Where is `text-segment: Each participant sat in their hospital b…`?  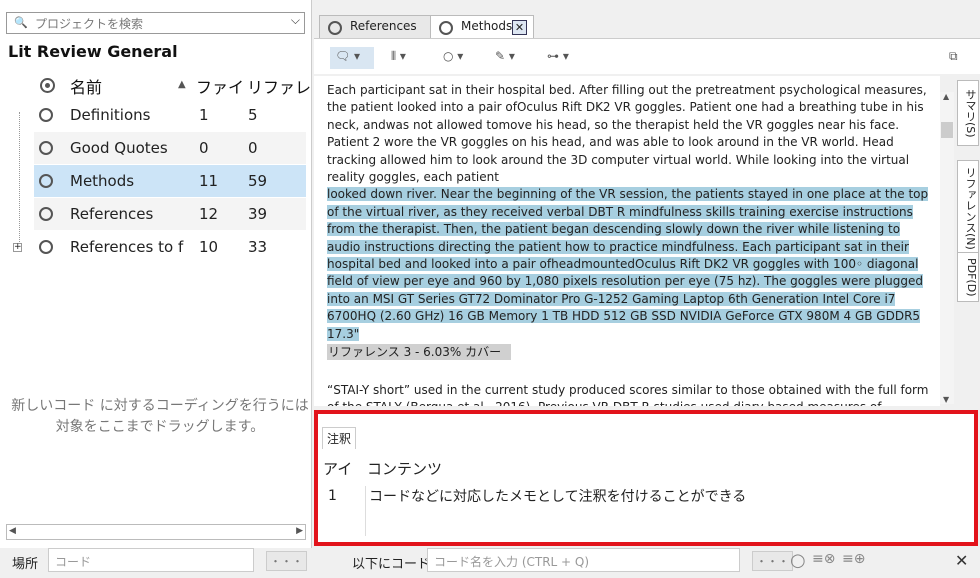
text-segment: Each participant sat in their hospital b… is located at coordinates (627, 134).